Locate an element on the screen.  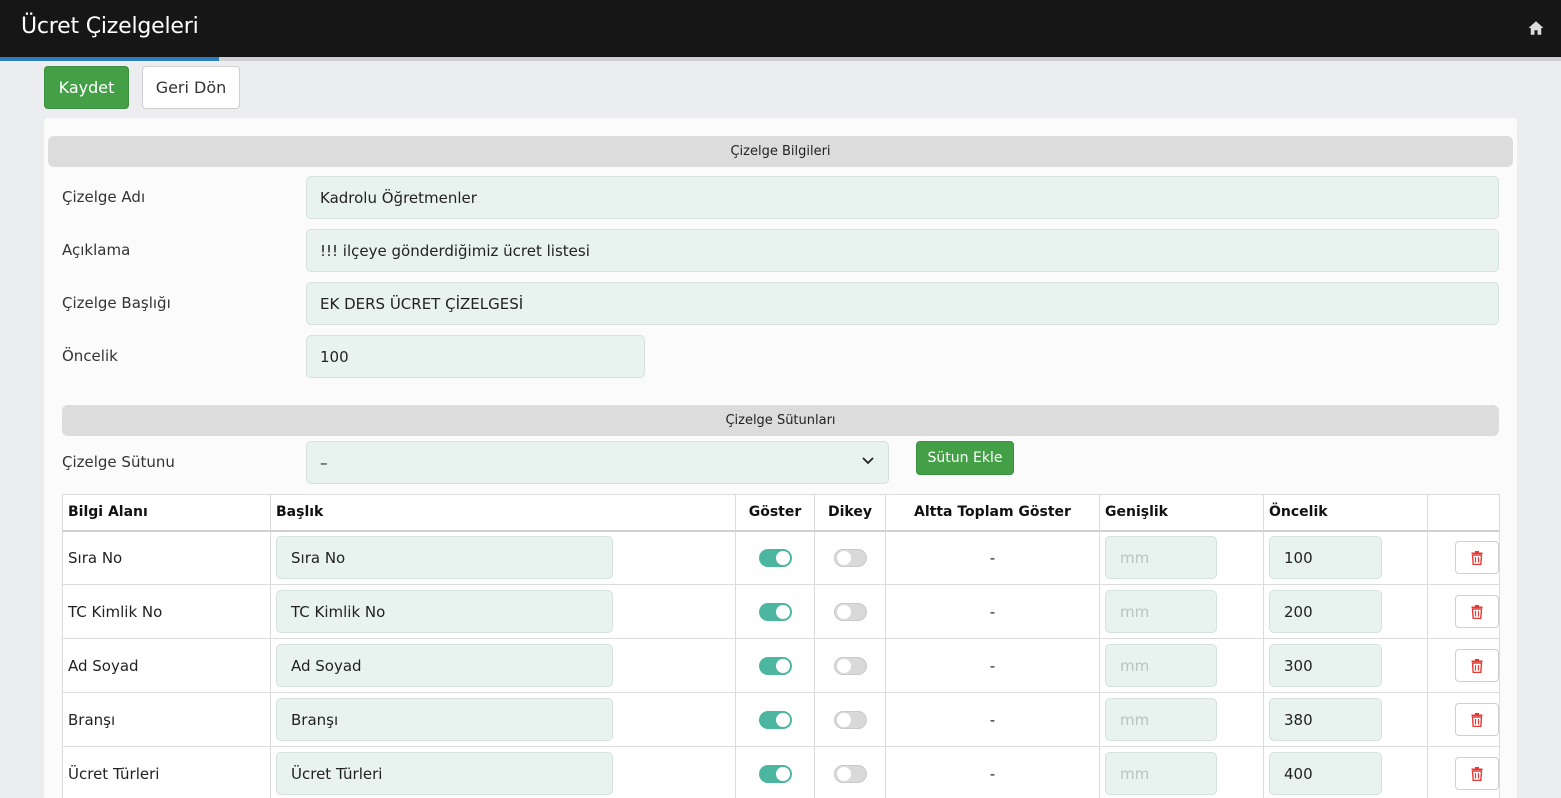
home-icon is located at coordinates (1536, 28).